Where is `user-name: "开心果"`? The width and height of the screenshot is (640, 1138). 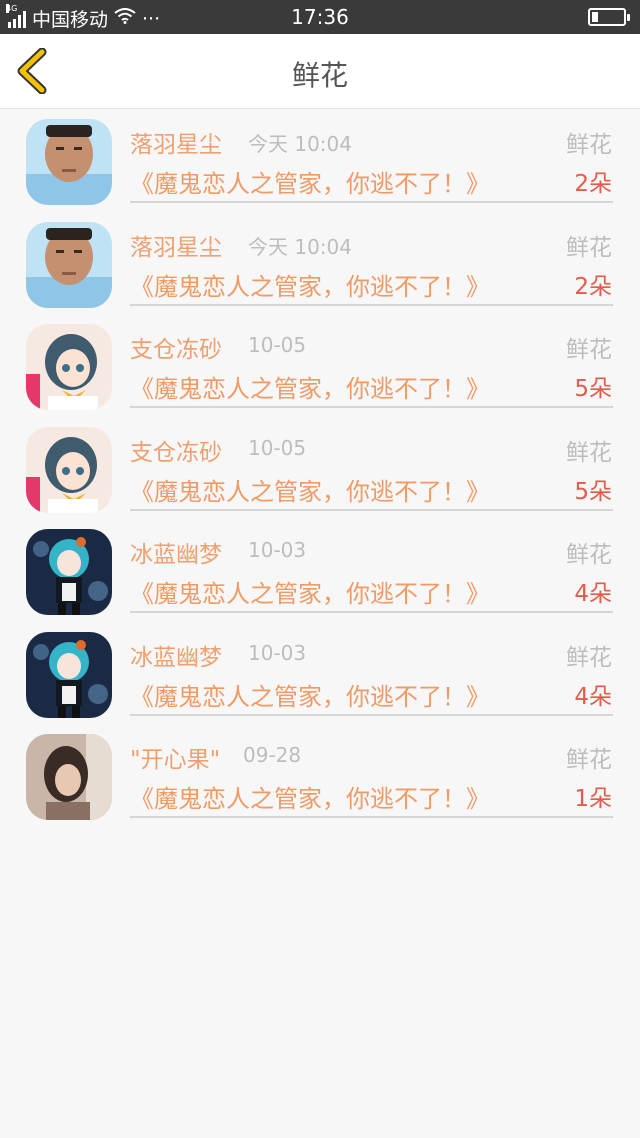 user-name: "开心果" is located at coordinates (175, 760).